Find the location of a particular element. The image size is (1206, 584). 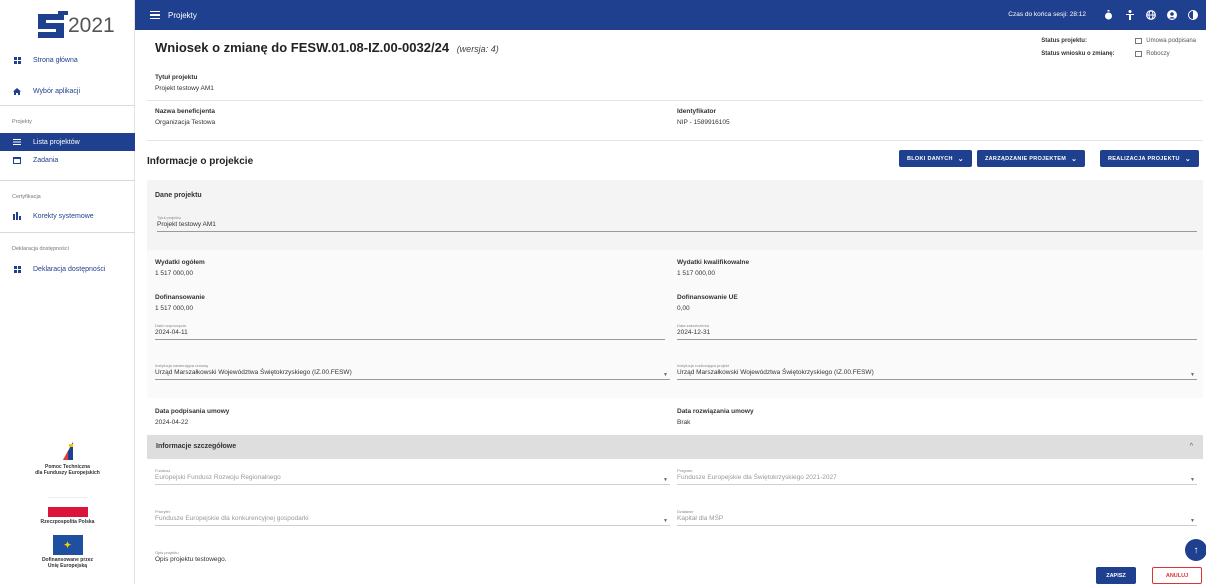

end-date-field: Data zakończenia 2024-12-31 is located at coordinates (937, 331).